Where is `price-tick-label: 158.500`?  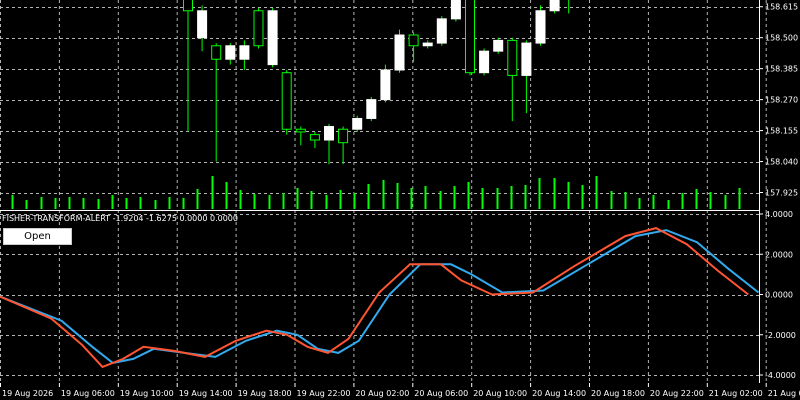 price-tick-label: 158.500 is located at coordinates (781, 38).